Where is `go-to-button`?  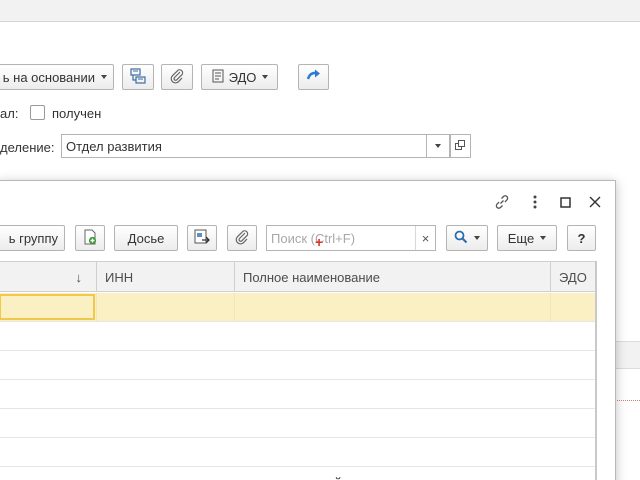 go-to-button is located at coordinates (313, 77).